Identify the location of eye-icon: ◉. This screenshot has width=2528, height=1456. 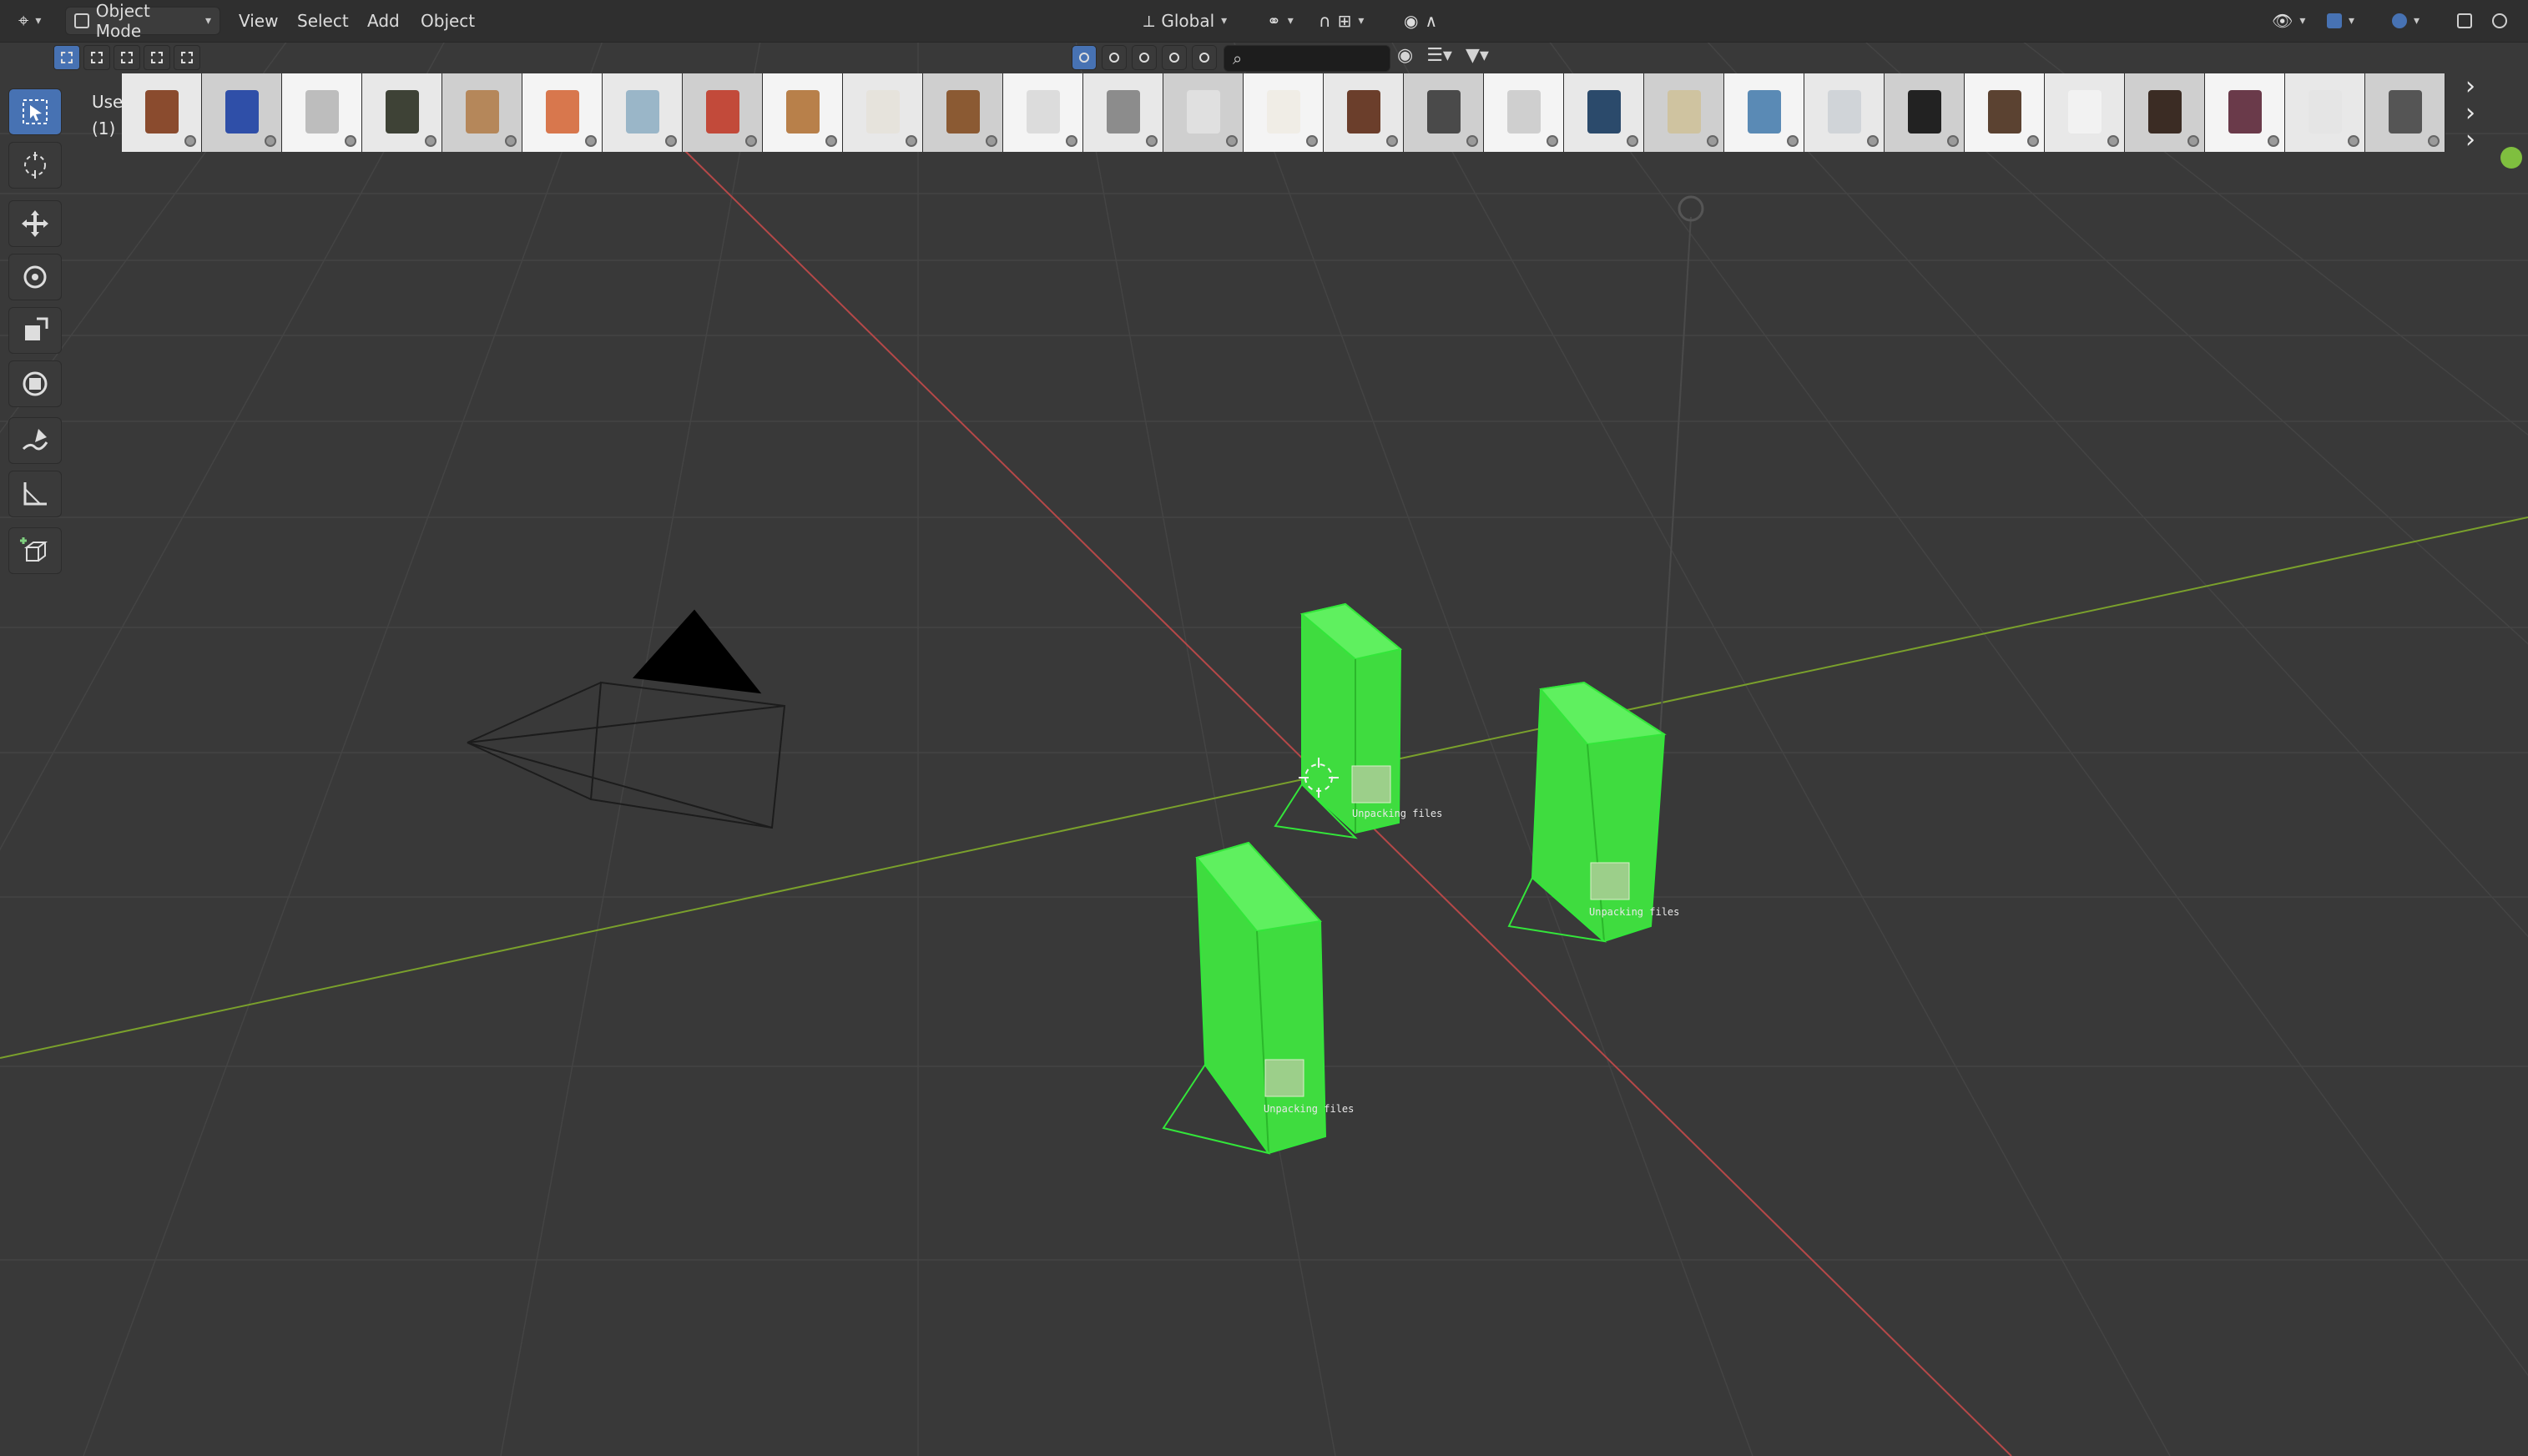
(1405, 55).